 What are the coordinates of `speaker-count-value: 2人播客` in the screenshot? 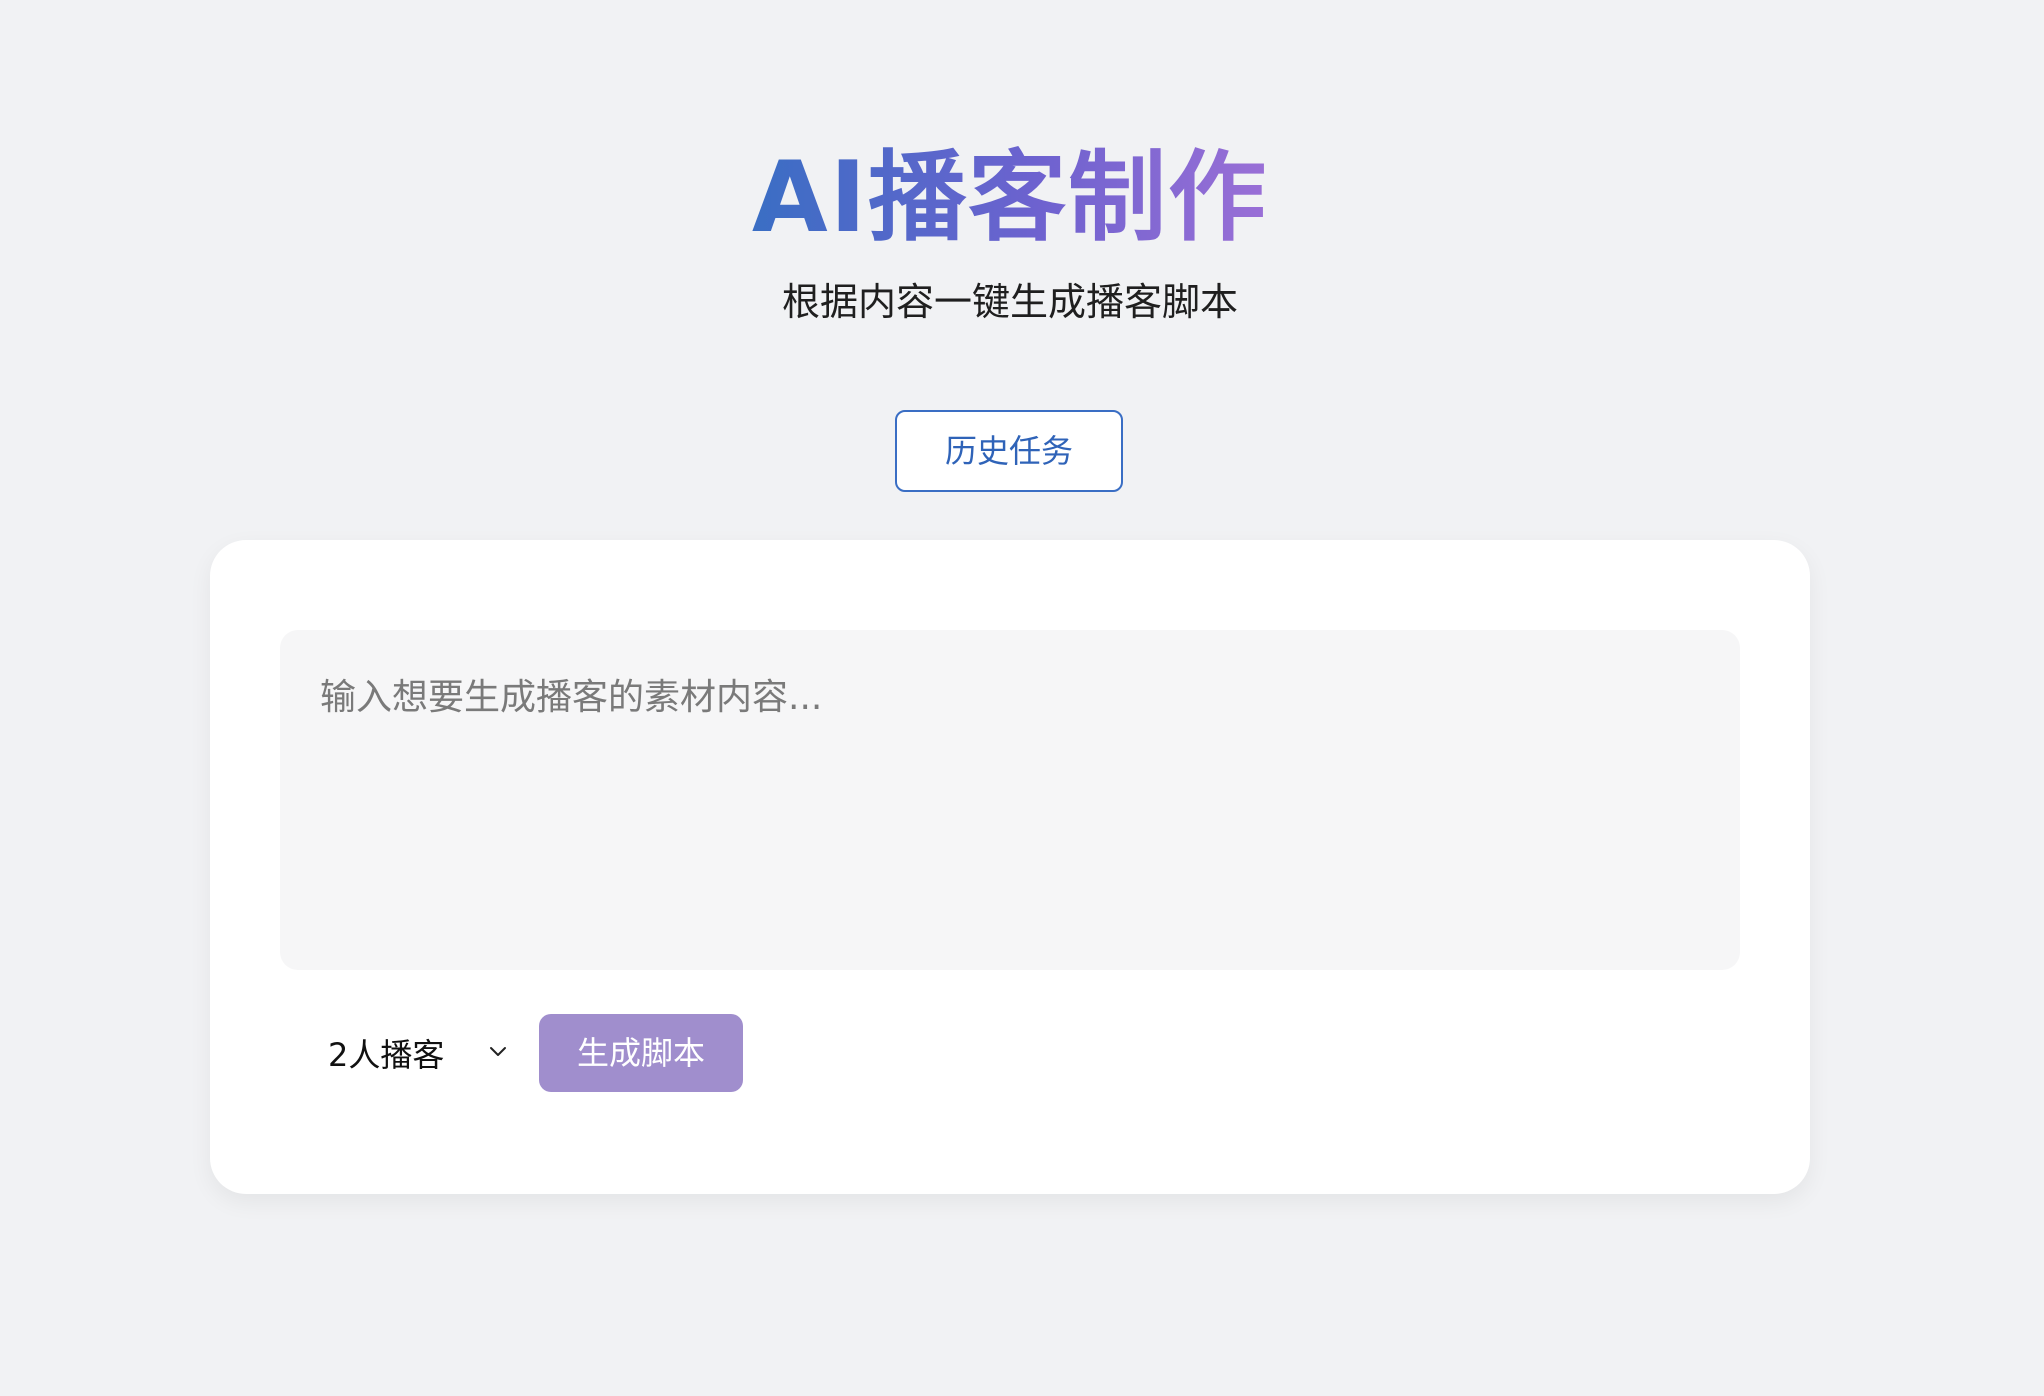 It's located at (386, 1055).